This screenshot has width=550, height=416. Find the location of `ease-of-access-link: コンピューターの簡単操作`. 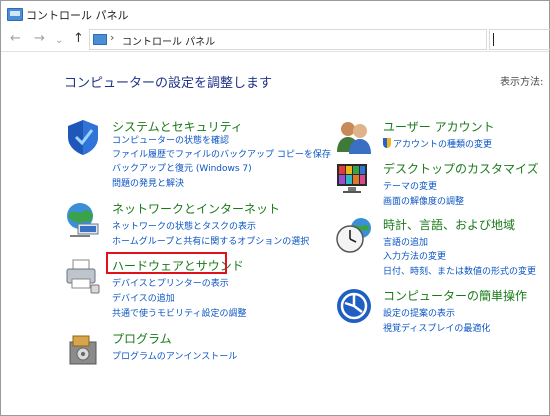

ease-of-access-link: コンピューターの簡単操作 is located at coordinates (455, 295).